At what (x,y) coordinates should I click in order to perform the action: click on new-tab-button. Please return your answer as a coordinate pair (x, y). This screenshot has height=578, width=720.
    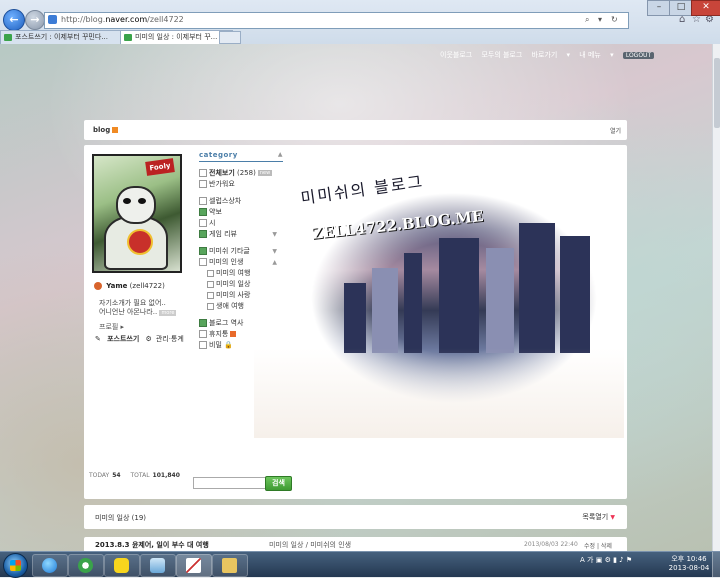
    Looking at the image, I should click on (230, 37).